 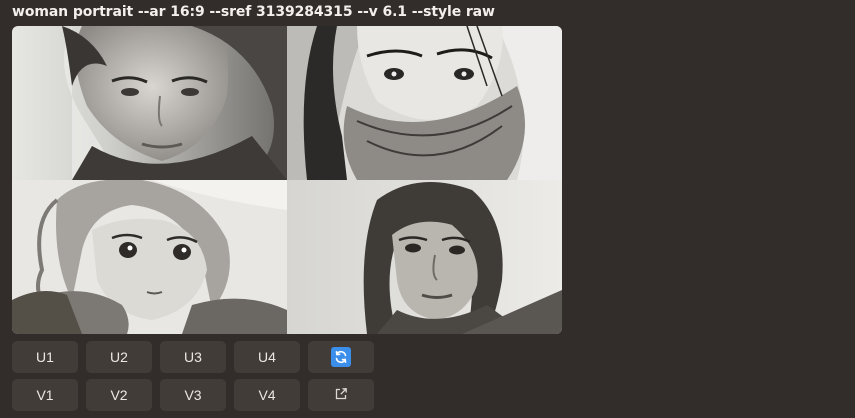 What do you see at coordinates (45, 357) in the screenshot?
I see `upscale-button-1: U1` at bounding box center [45, 357].